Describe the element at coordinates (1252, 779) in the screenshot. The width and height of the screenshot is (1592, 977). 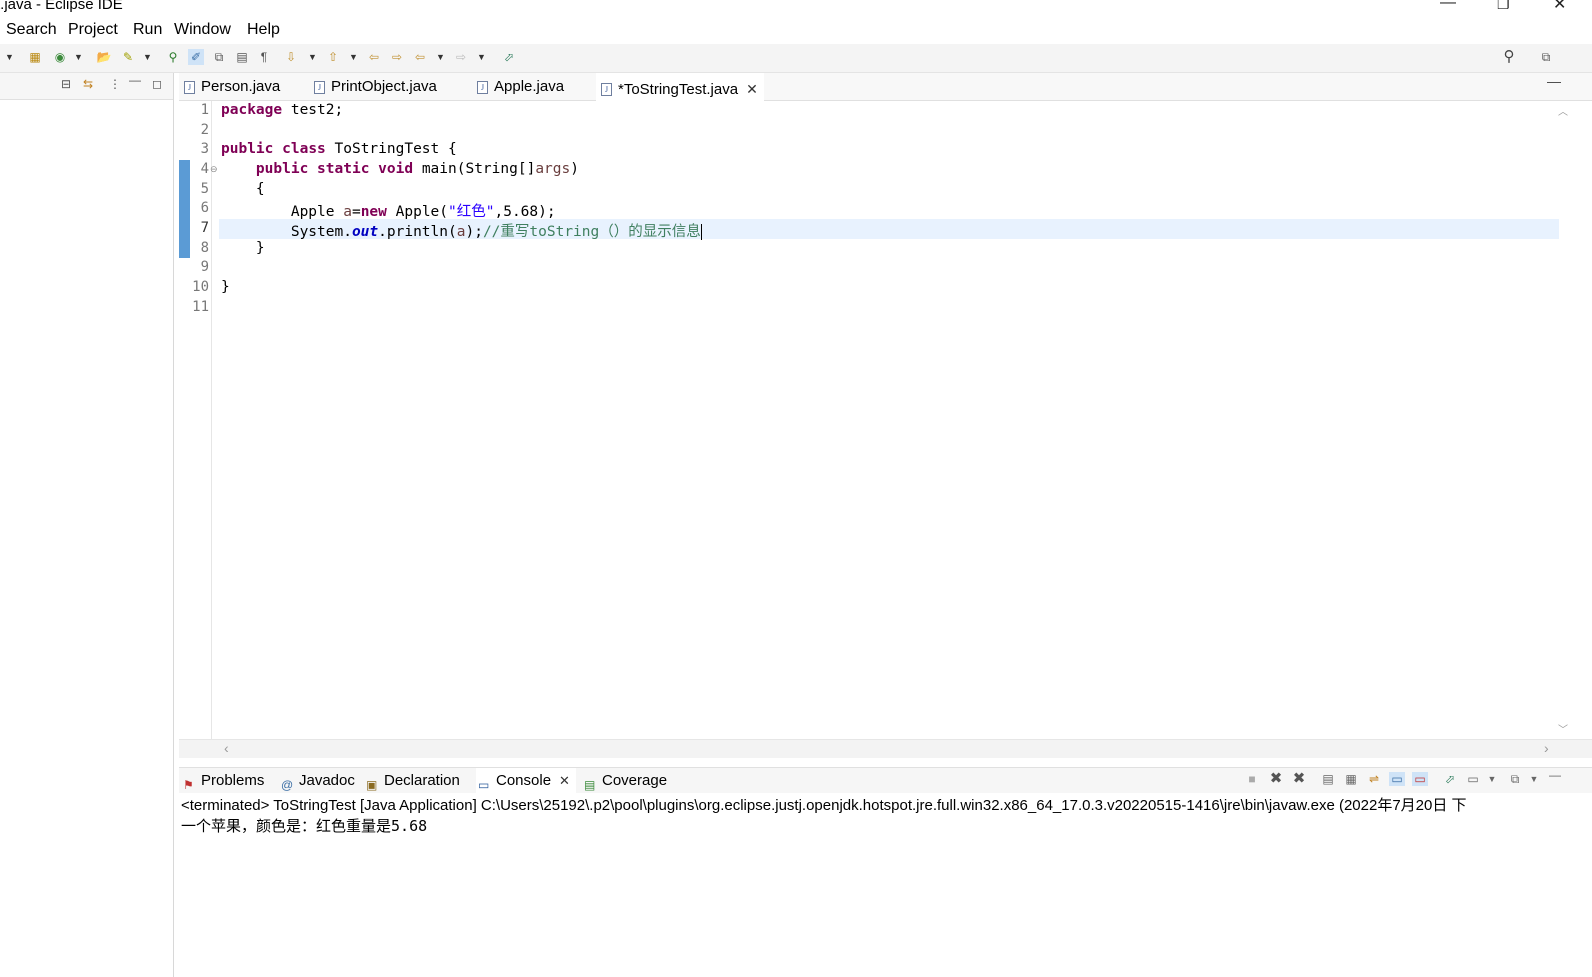
I see `terminate-icon: ■` at that location.